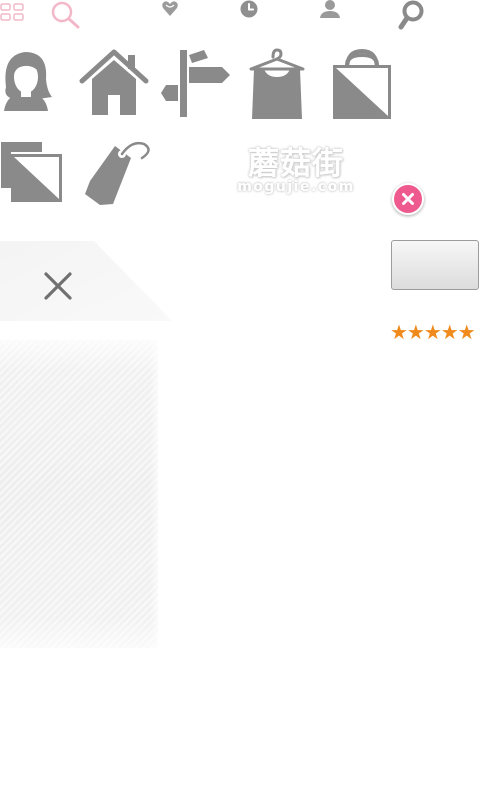  I want to click on brand-watermark: 蘑菇街 mogujie.com, so click(296, 166).